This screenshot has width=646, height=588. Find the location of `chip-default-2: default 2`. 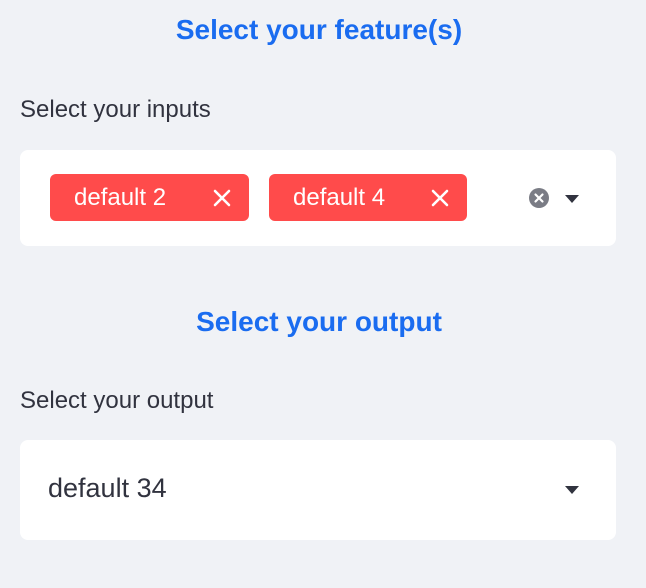

chip-default-2: default 2 is located at coordinates (149, 197).